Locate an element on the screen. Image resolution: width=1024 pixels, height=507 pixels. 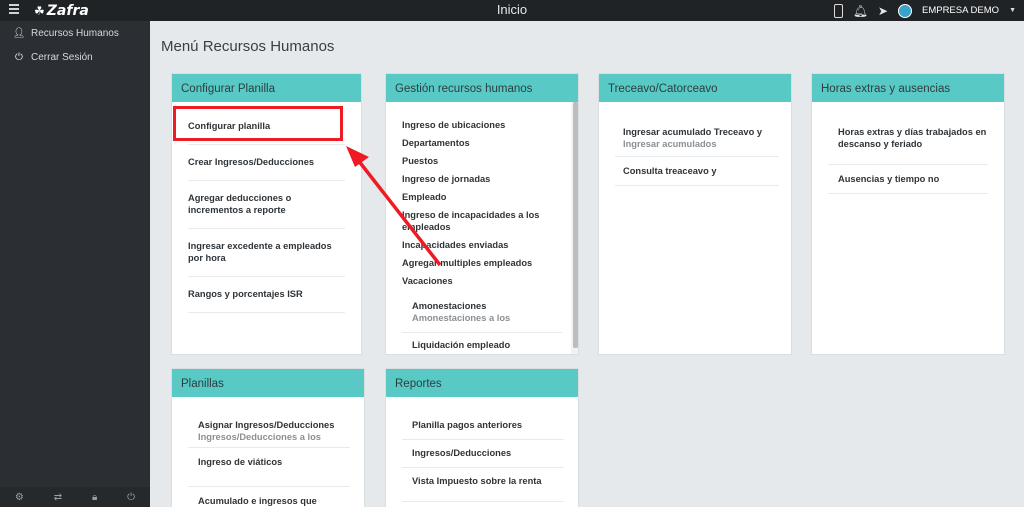
app-logo: ☘ Zafra is located at coordinates (61, 11).